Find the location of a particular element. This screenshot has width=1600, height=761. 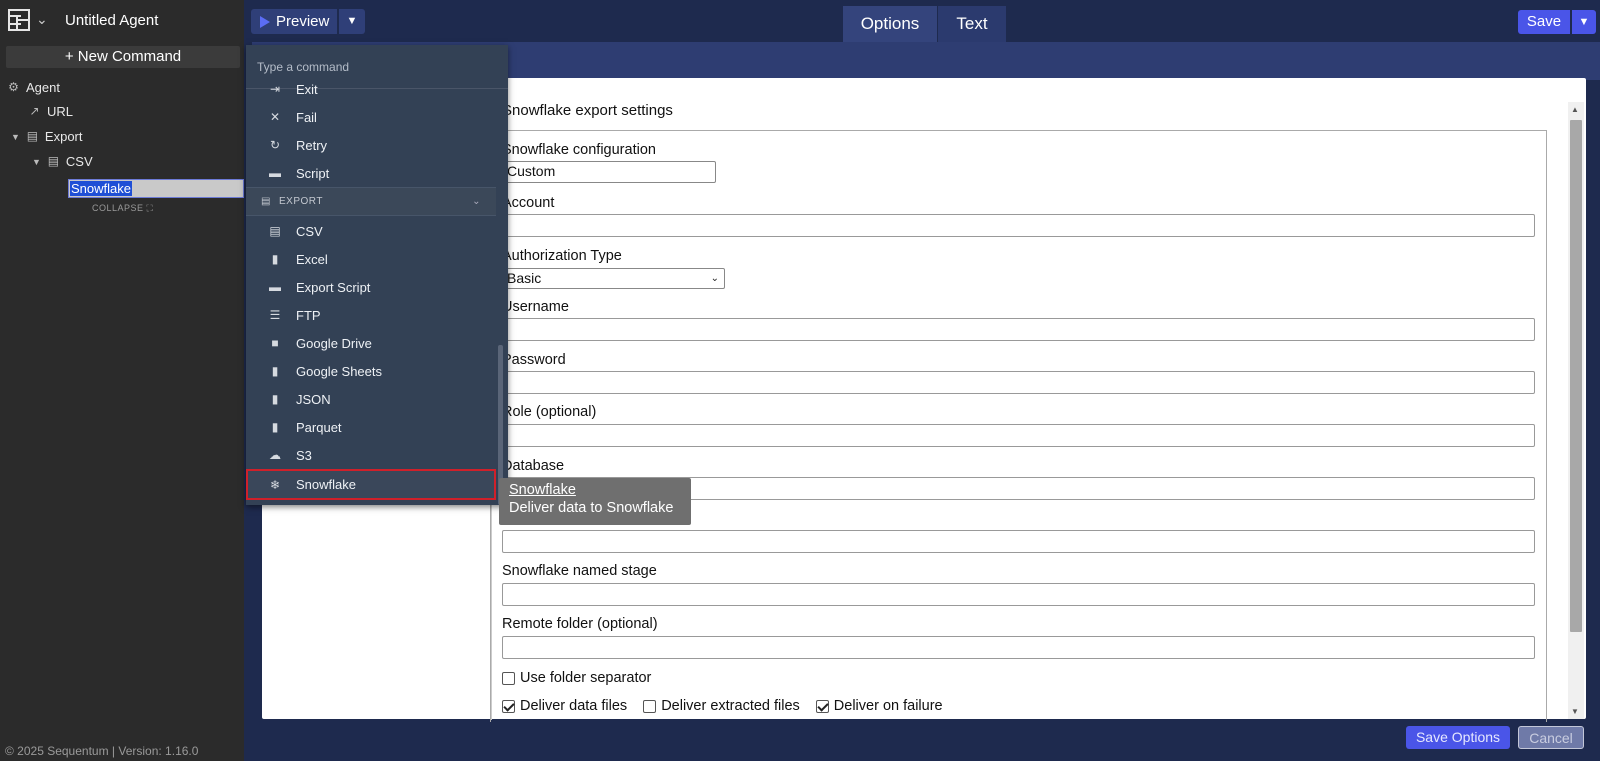

sequentum-logo-icon is located at coordinates (19, 20).